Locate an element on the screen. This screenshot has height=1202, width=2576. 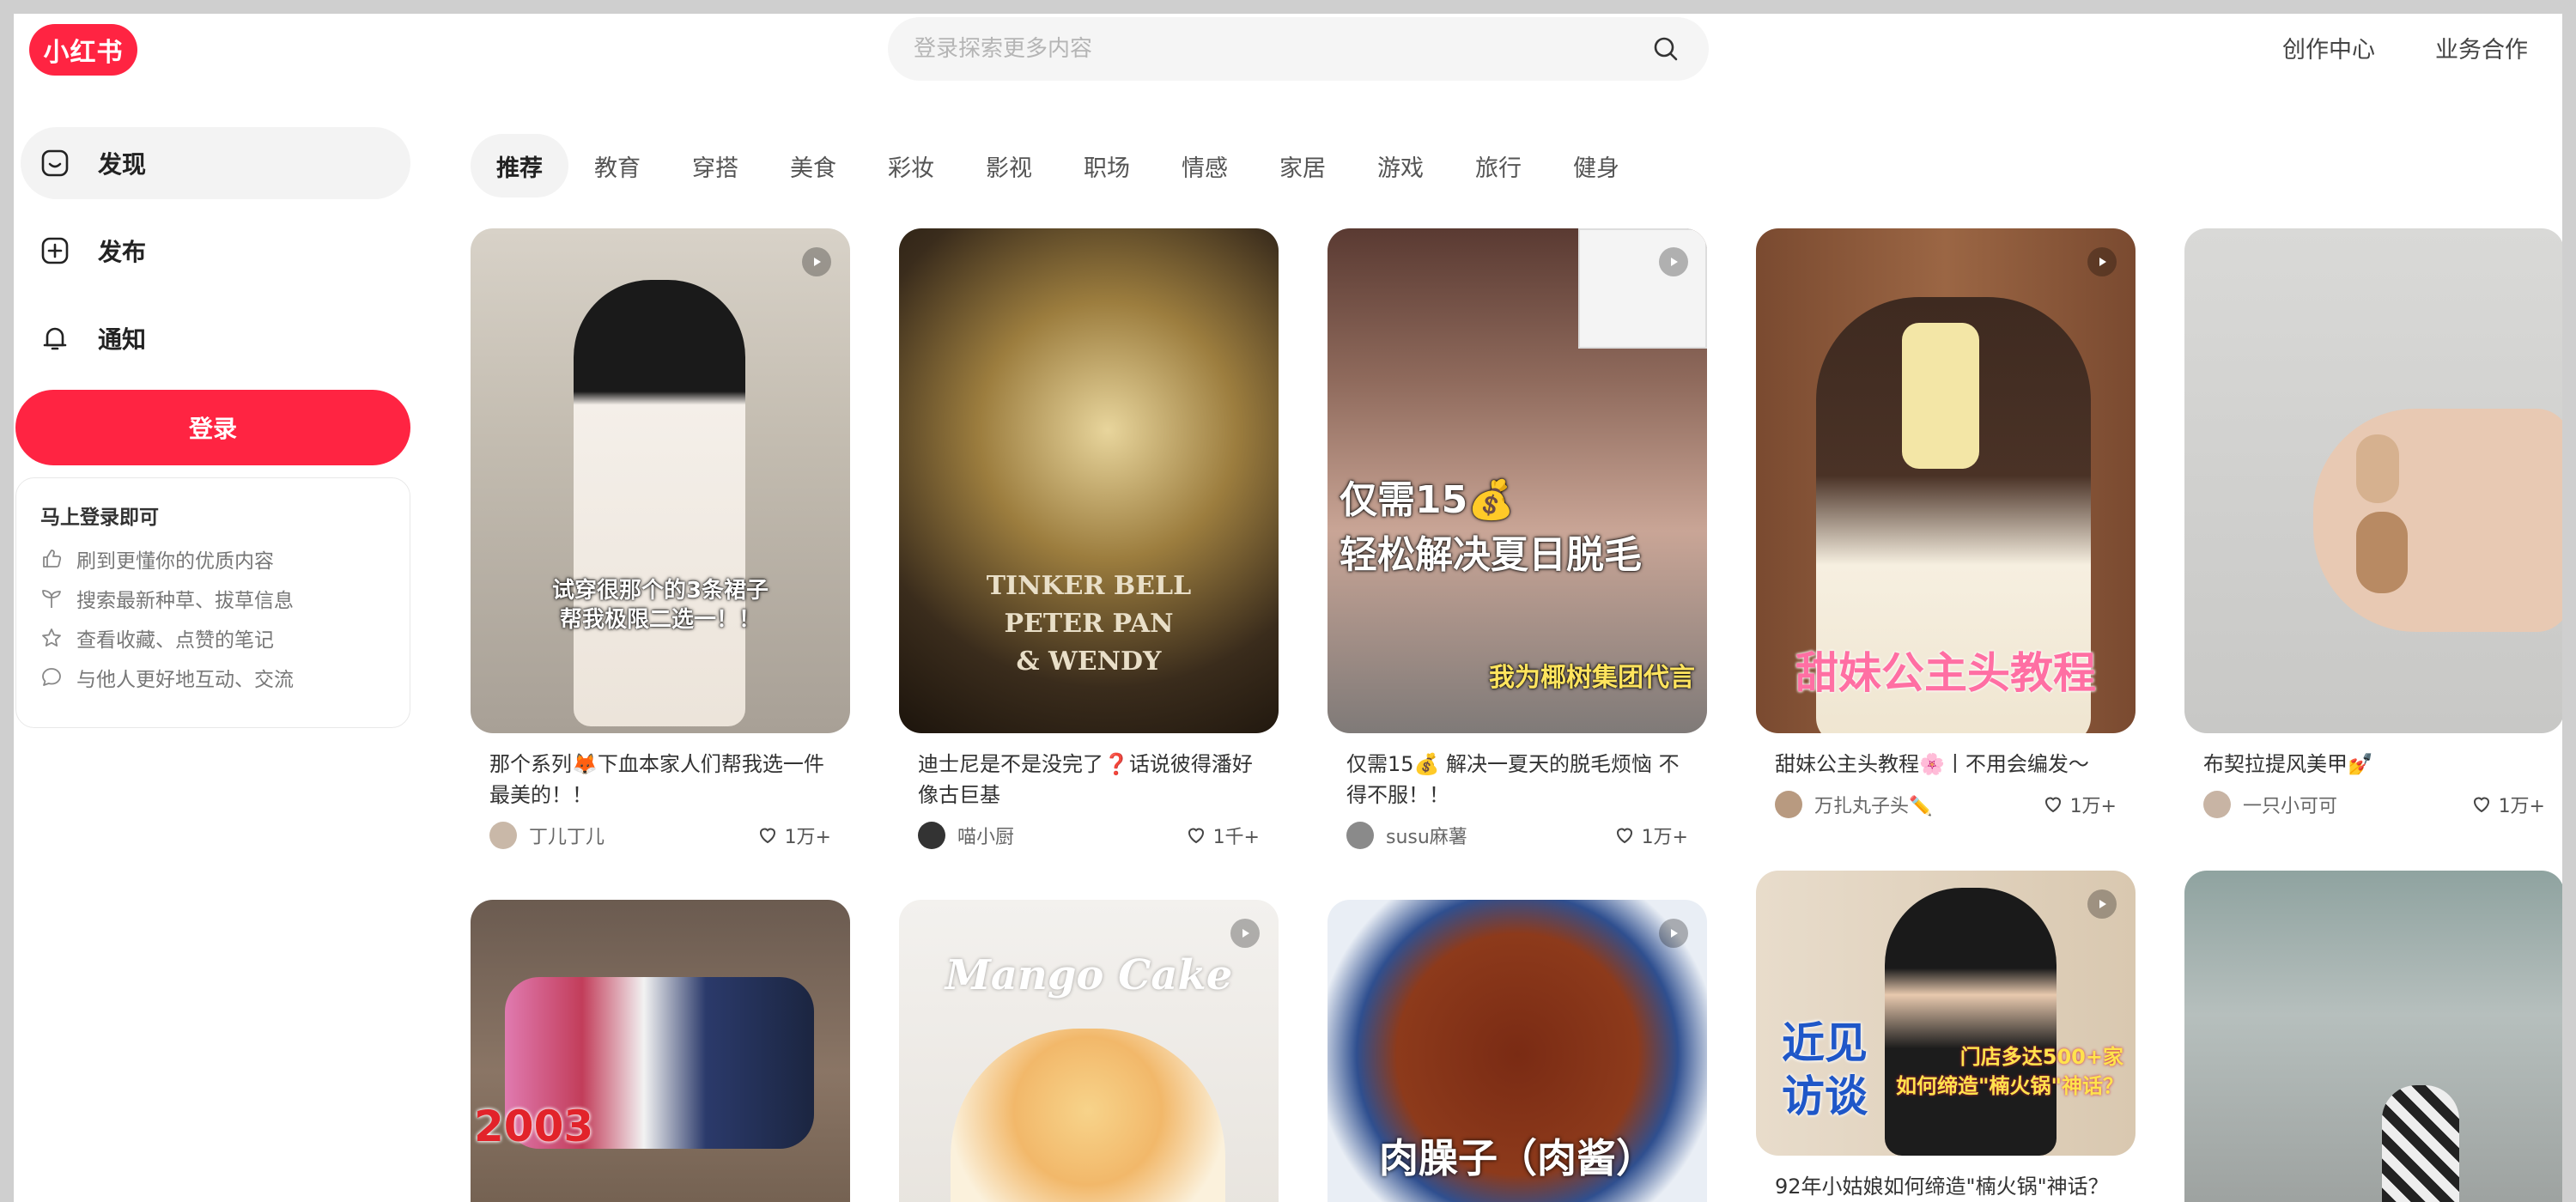
search-input is located at coordinates (1281, 49).